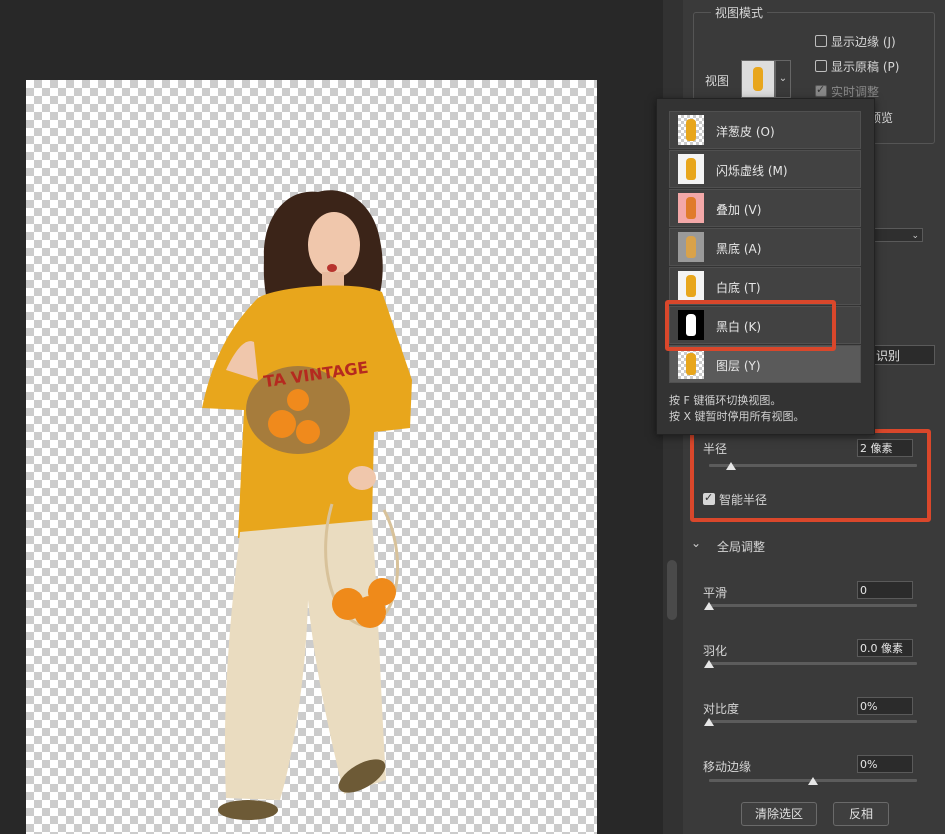 This screenshot has height=834, width=945. I want to click on view-option-onion-skin: 洋葱皮 (O), so click(765, 130).